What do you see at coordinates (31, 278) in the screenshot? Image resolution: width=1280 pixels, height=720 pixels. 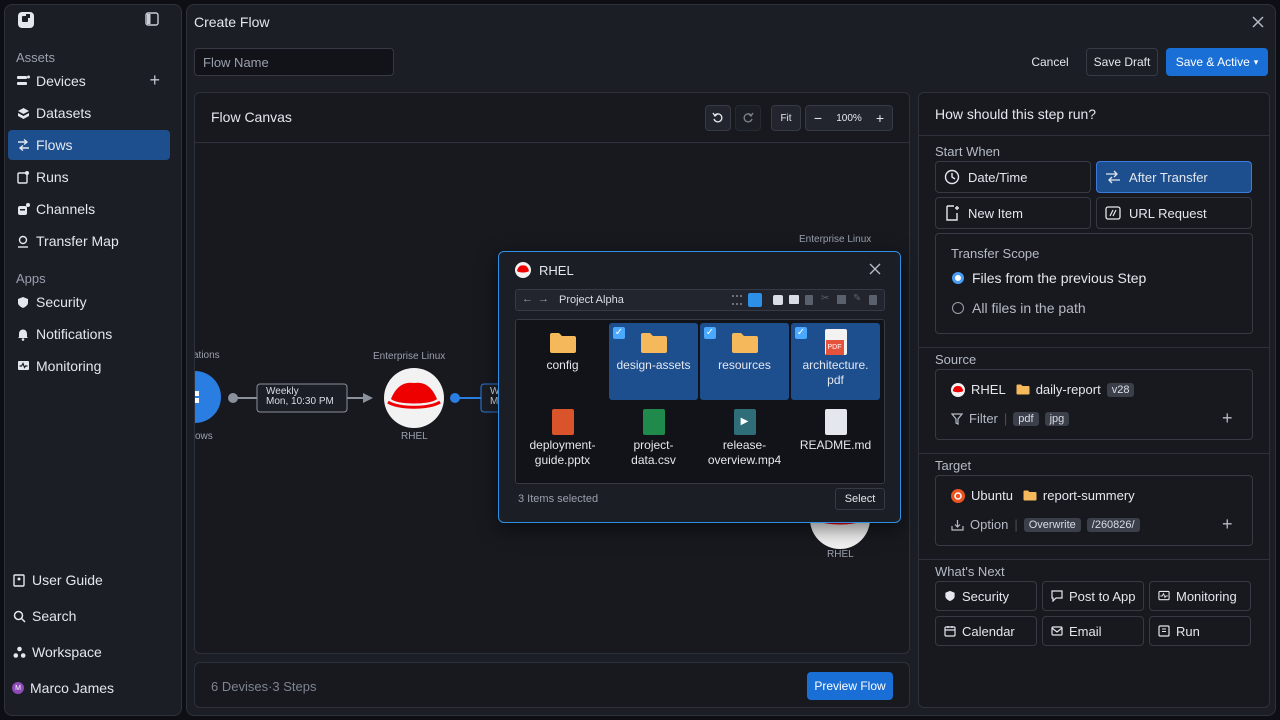 I see `apps-section-label: Apps` at bounding box center [31, 278].